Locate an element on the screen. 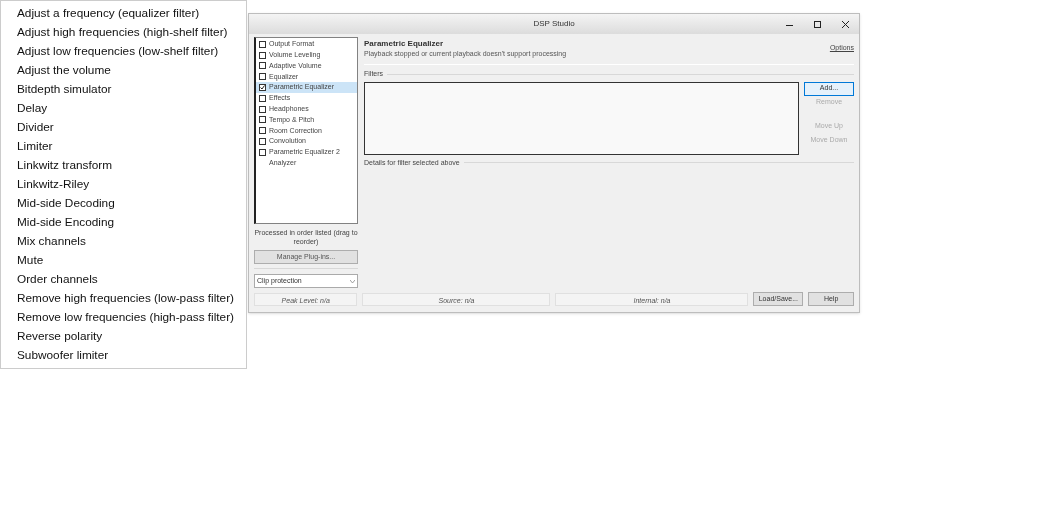 This screenshot has width=1062, height=519. menu-item: Adjust high frequencies (high-shelf filter) is located at coordinates (123, 32).